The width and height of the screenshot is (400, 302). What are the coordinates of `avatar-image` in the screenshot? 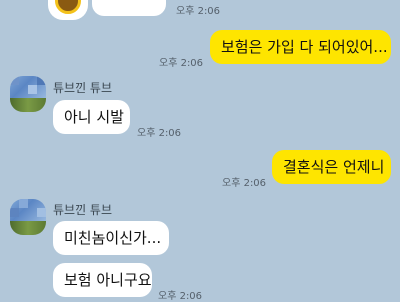 It's located at (68, 7).